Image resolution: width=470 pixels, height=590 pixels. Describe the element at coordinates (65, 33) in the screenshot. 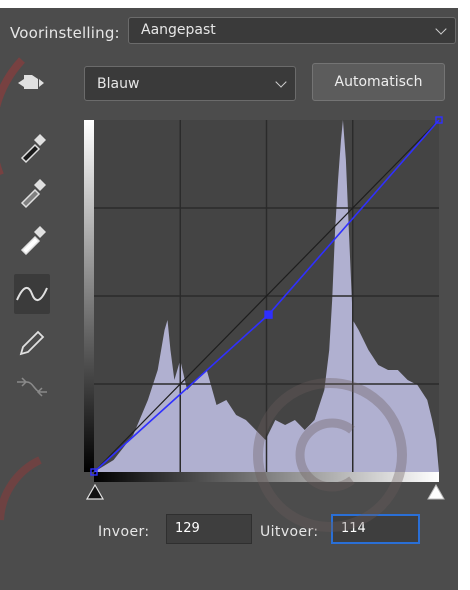

I see `preset-label: Voorinstelling:` at that location.